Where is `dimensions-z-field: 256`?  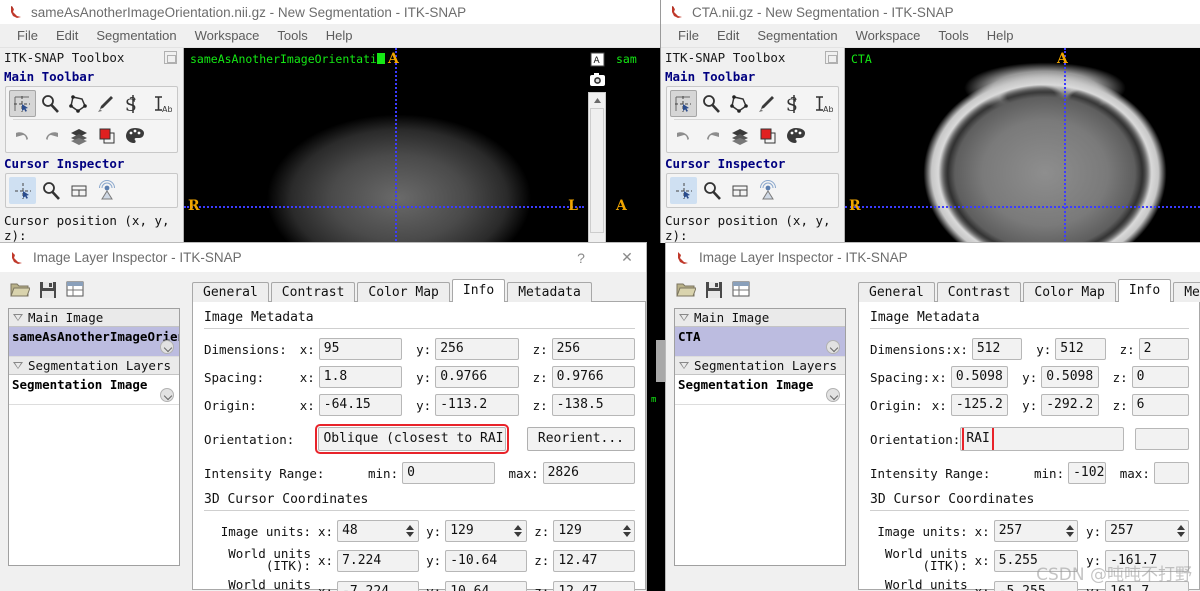
dimensions-z-field: 256 is located at coordinates (593, 349).